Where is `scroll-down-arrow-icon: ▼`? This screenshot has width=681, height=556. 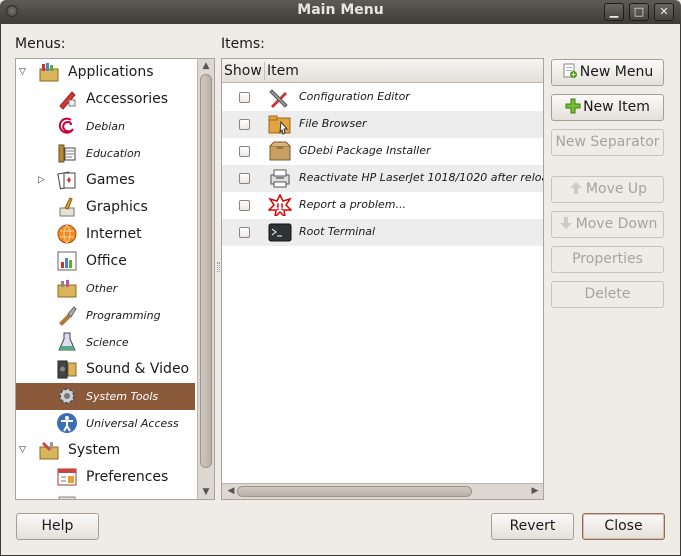
scroll-down-arrow-icon: ▼ is located at coordinates (206, 492).